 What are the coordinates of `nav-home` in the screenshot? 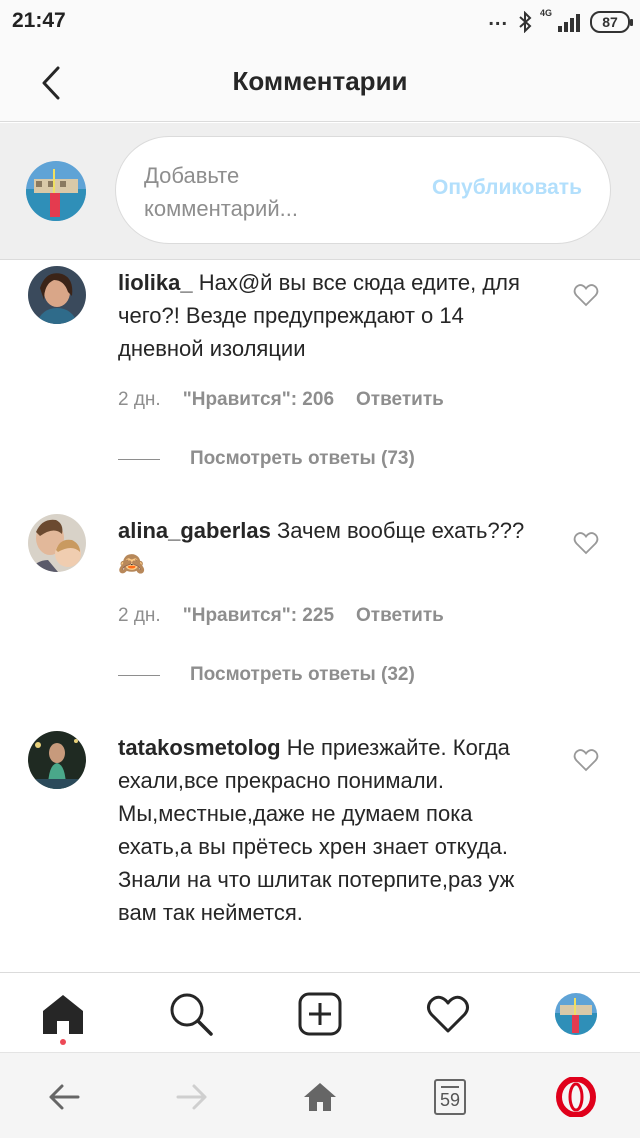 It's located at (63, 1014).